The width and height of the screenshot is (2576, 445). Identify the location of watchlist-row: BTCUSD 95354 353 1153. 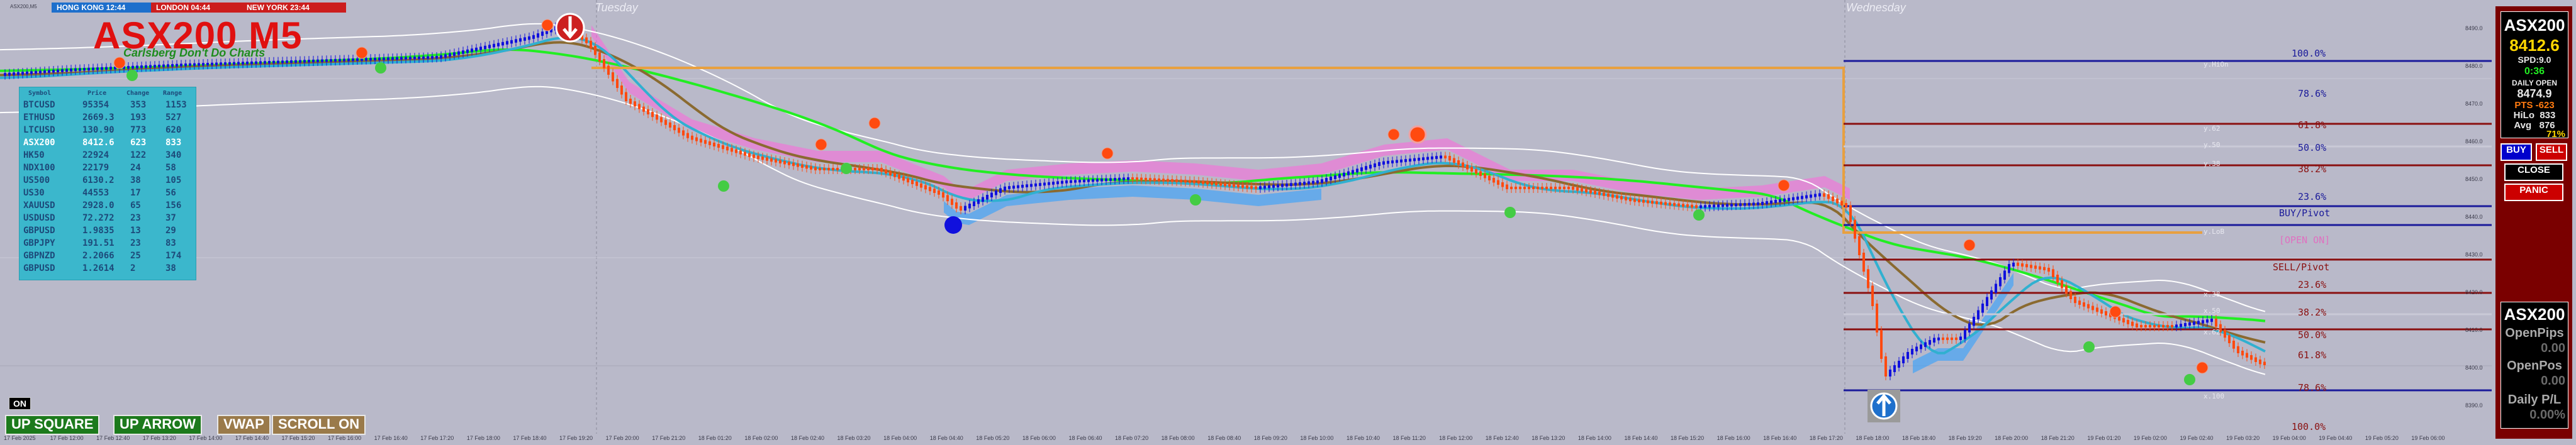
(108, 105).